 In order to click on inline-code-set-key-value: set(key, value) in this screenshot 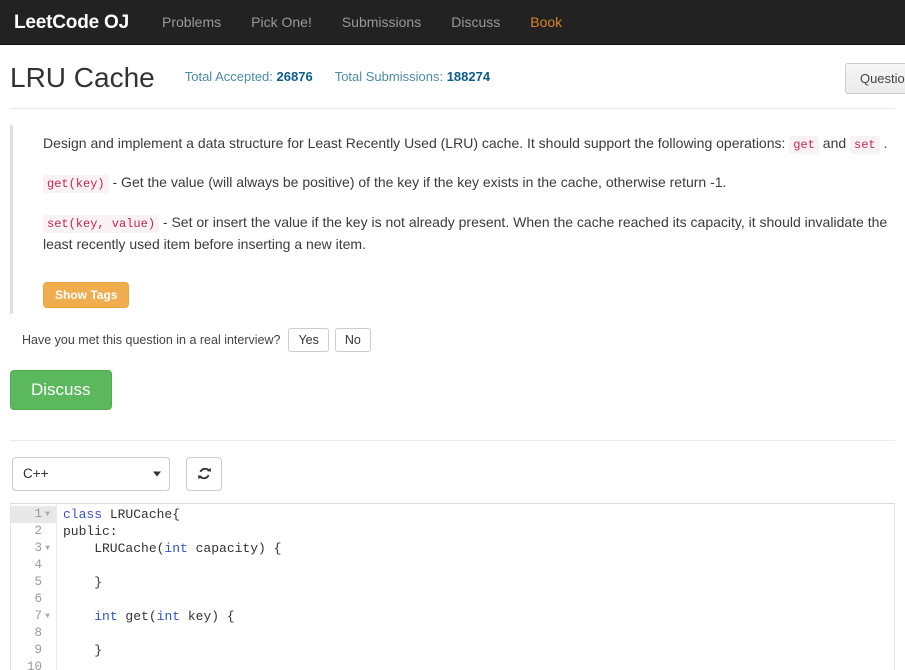, I will do `click(101, 224)`.